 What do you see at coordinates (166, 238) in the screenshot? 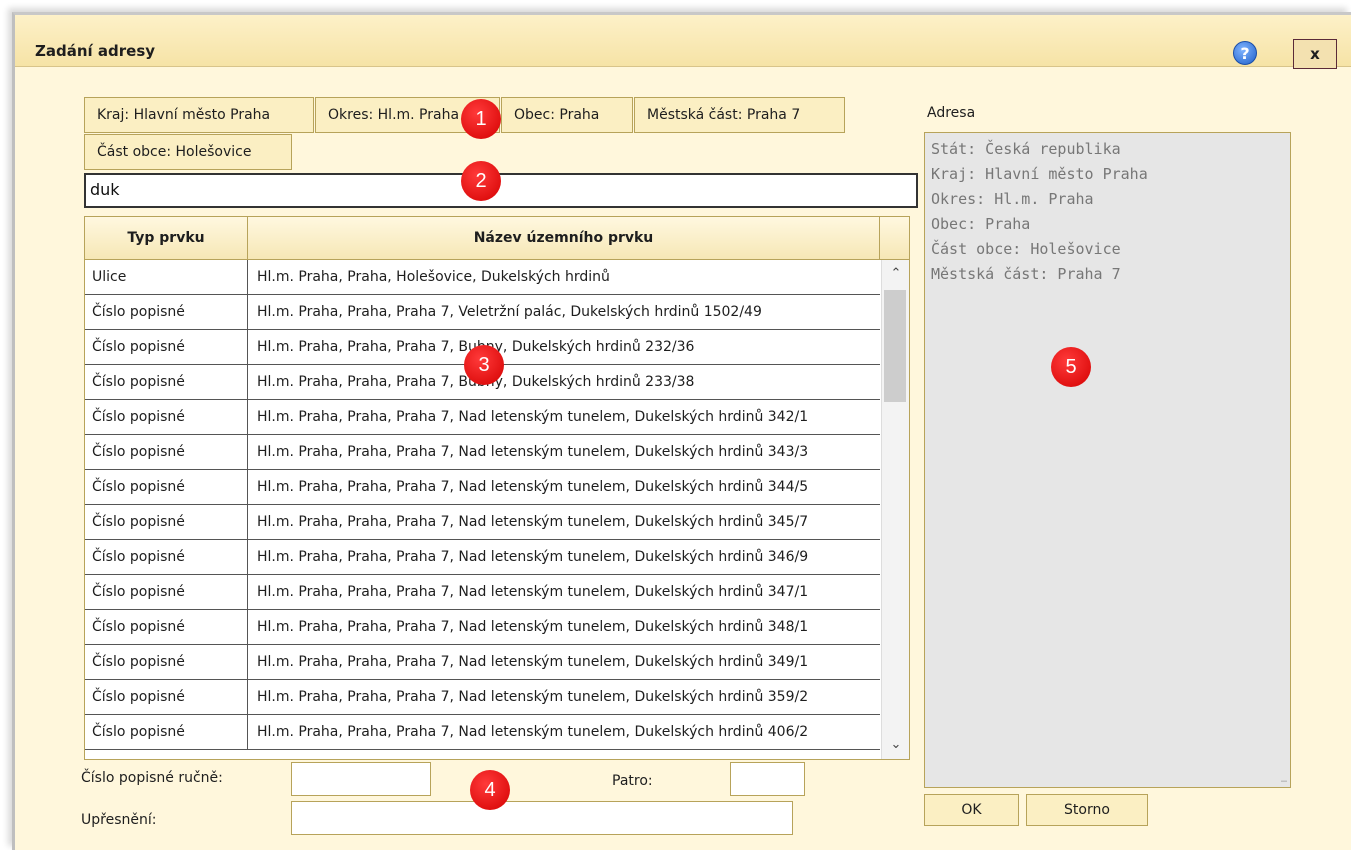
I see `column-header-type: Typ prvku` at bounding box center [166, 238].